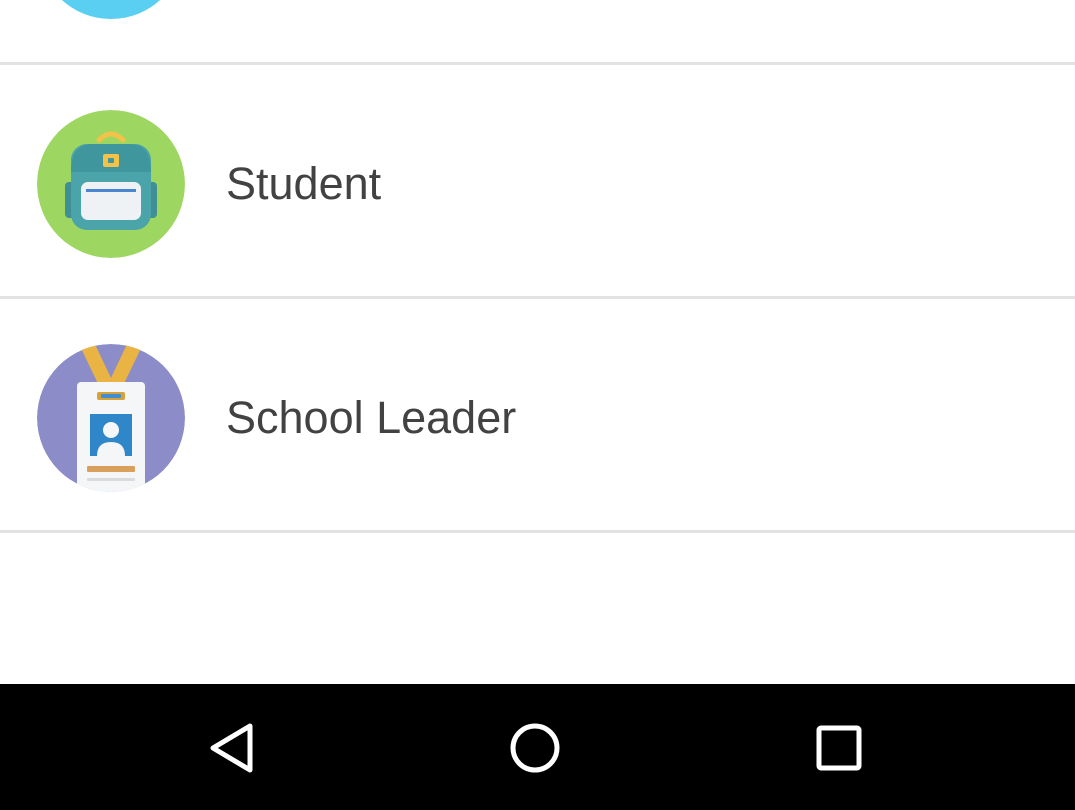 Image resolution: width=1075 pixels, height=810 pixels. I want to click on role-label-student: Student, so click(304, 183).